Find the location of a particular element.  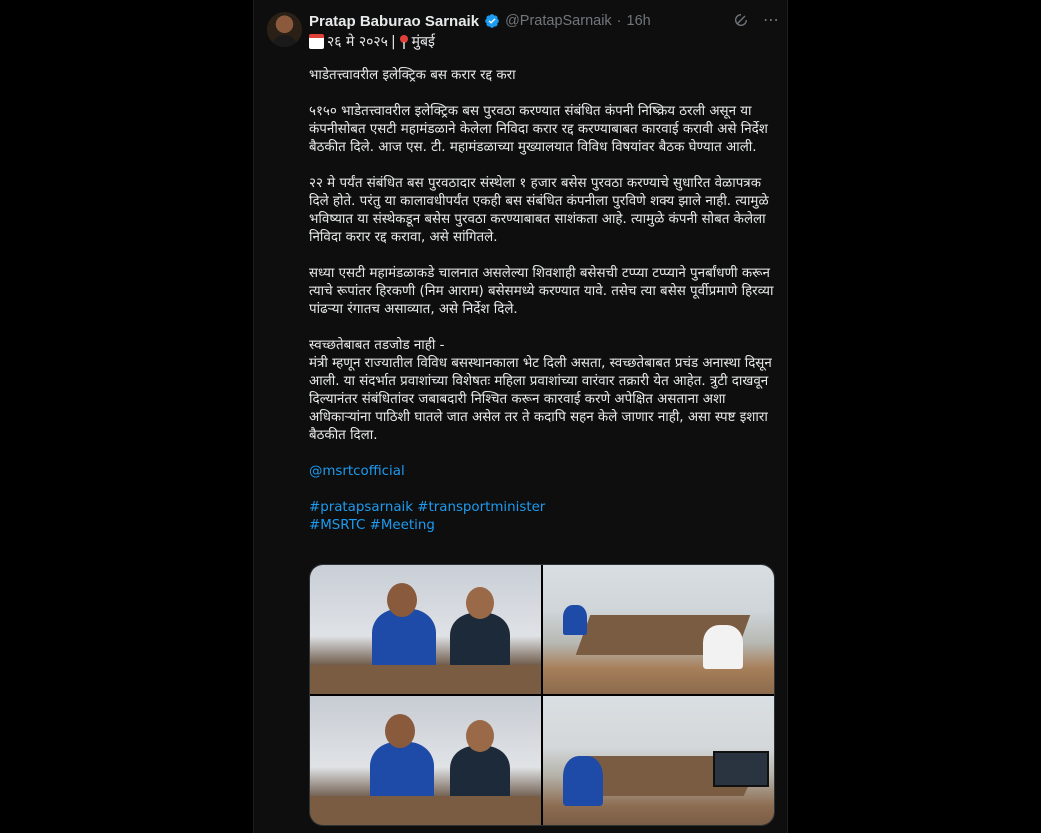

media-grid is located at coordinates (542, 695).